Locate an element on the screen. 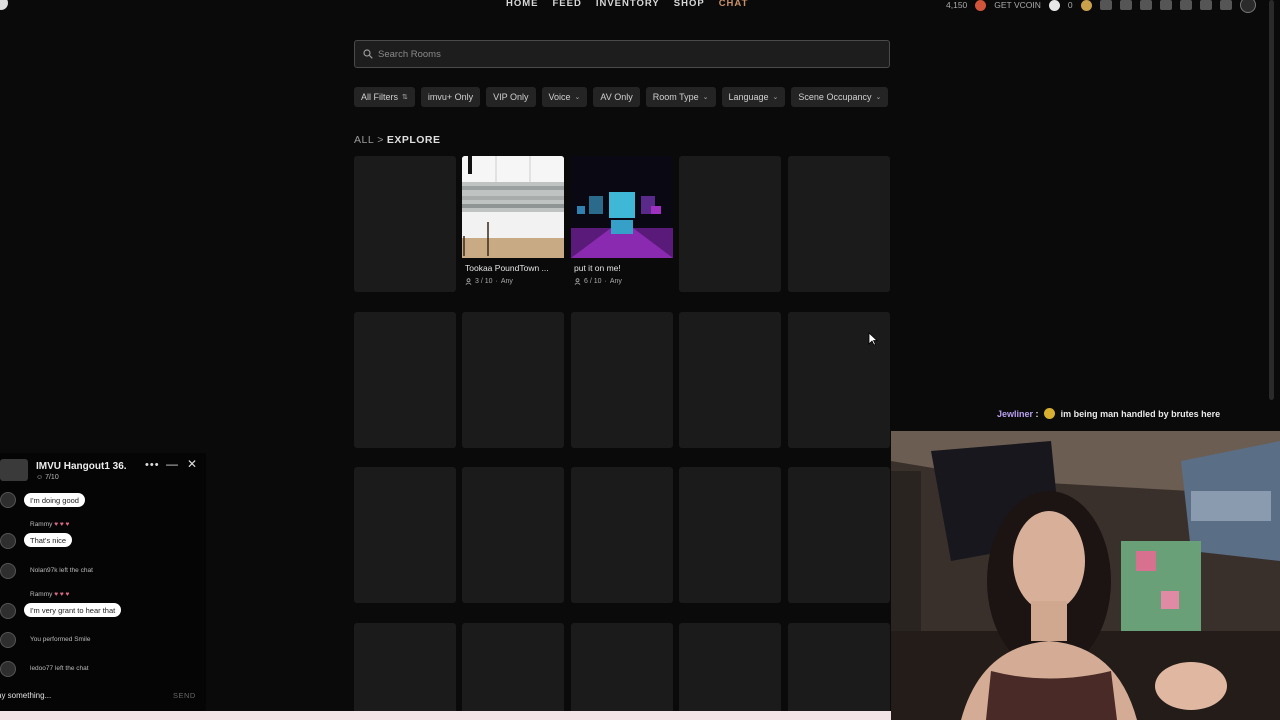 The height and width of the screenshot is (720, 1280). room-meta: 6 / 10 · Any is located at coordinates (598, 281).